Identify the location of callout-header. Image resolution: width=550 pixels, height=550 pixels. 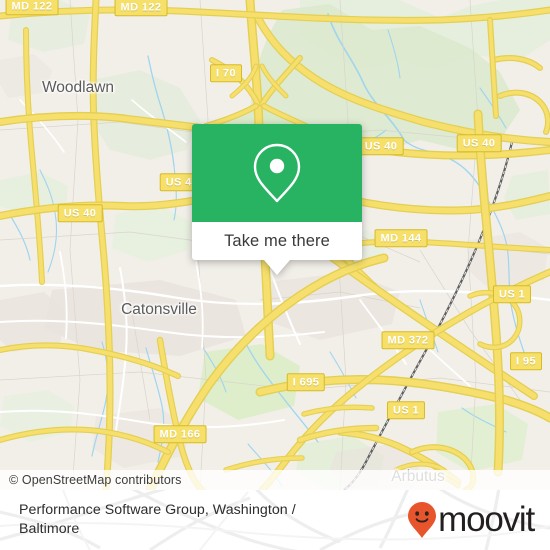
(277, 173).